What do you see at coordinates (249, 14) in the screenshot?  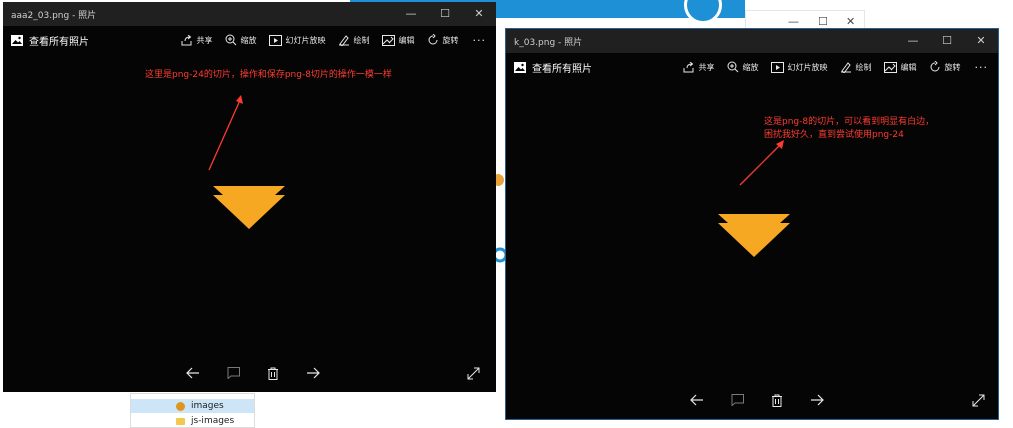 I see `window-titlebar: aaa2_03.png - 照片 — ☐ ✕` at bounding box center [249, 14].